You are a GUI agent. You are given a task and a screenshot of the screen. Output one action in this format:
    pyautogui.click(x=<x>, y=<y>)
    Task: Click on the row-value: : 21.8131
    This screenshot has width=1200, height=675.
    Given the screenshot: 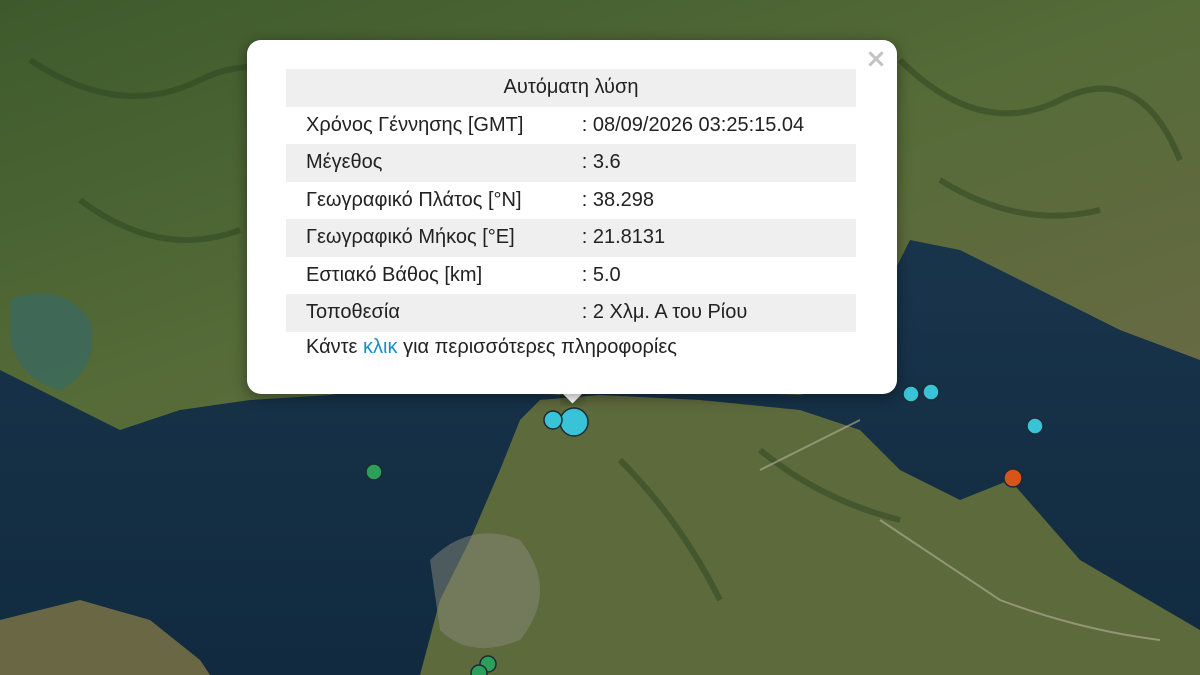 What is the action you would take?
    pyautogui.click(x=716, y=238)
    